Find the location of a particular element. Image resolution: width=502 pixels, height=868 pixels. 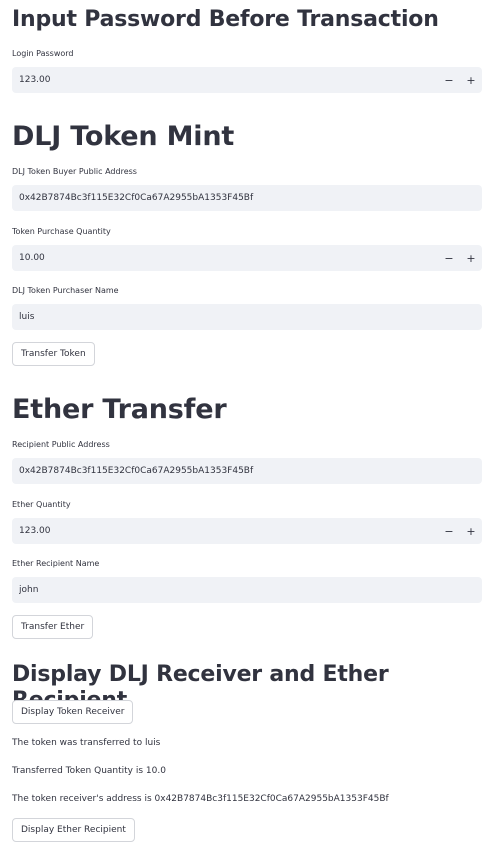

token-quantity-field: − + is located at coordinates (247, 258).